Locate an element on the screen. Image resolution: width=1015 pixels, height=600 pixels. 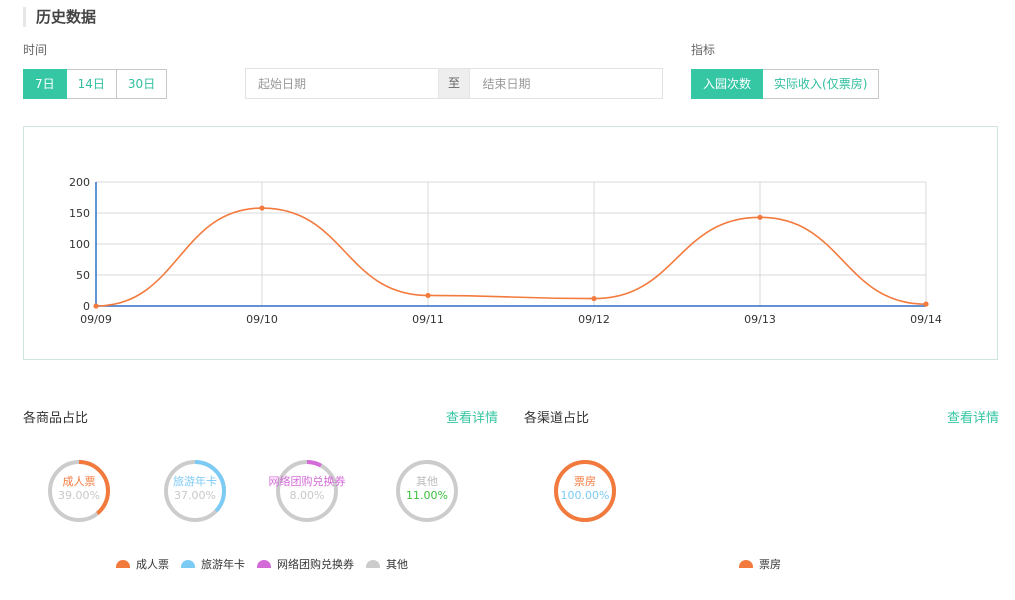
donut-name: 旅游年卡 is located at coordinates (195, 481).